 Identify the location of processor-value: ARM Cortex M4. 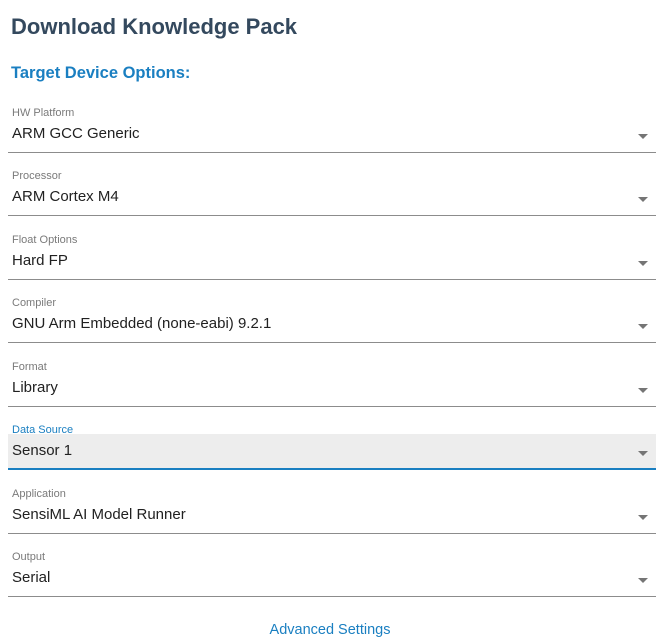
(65, 196).